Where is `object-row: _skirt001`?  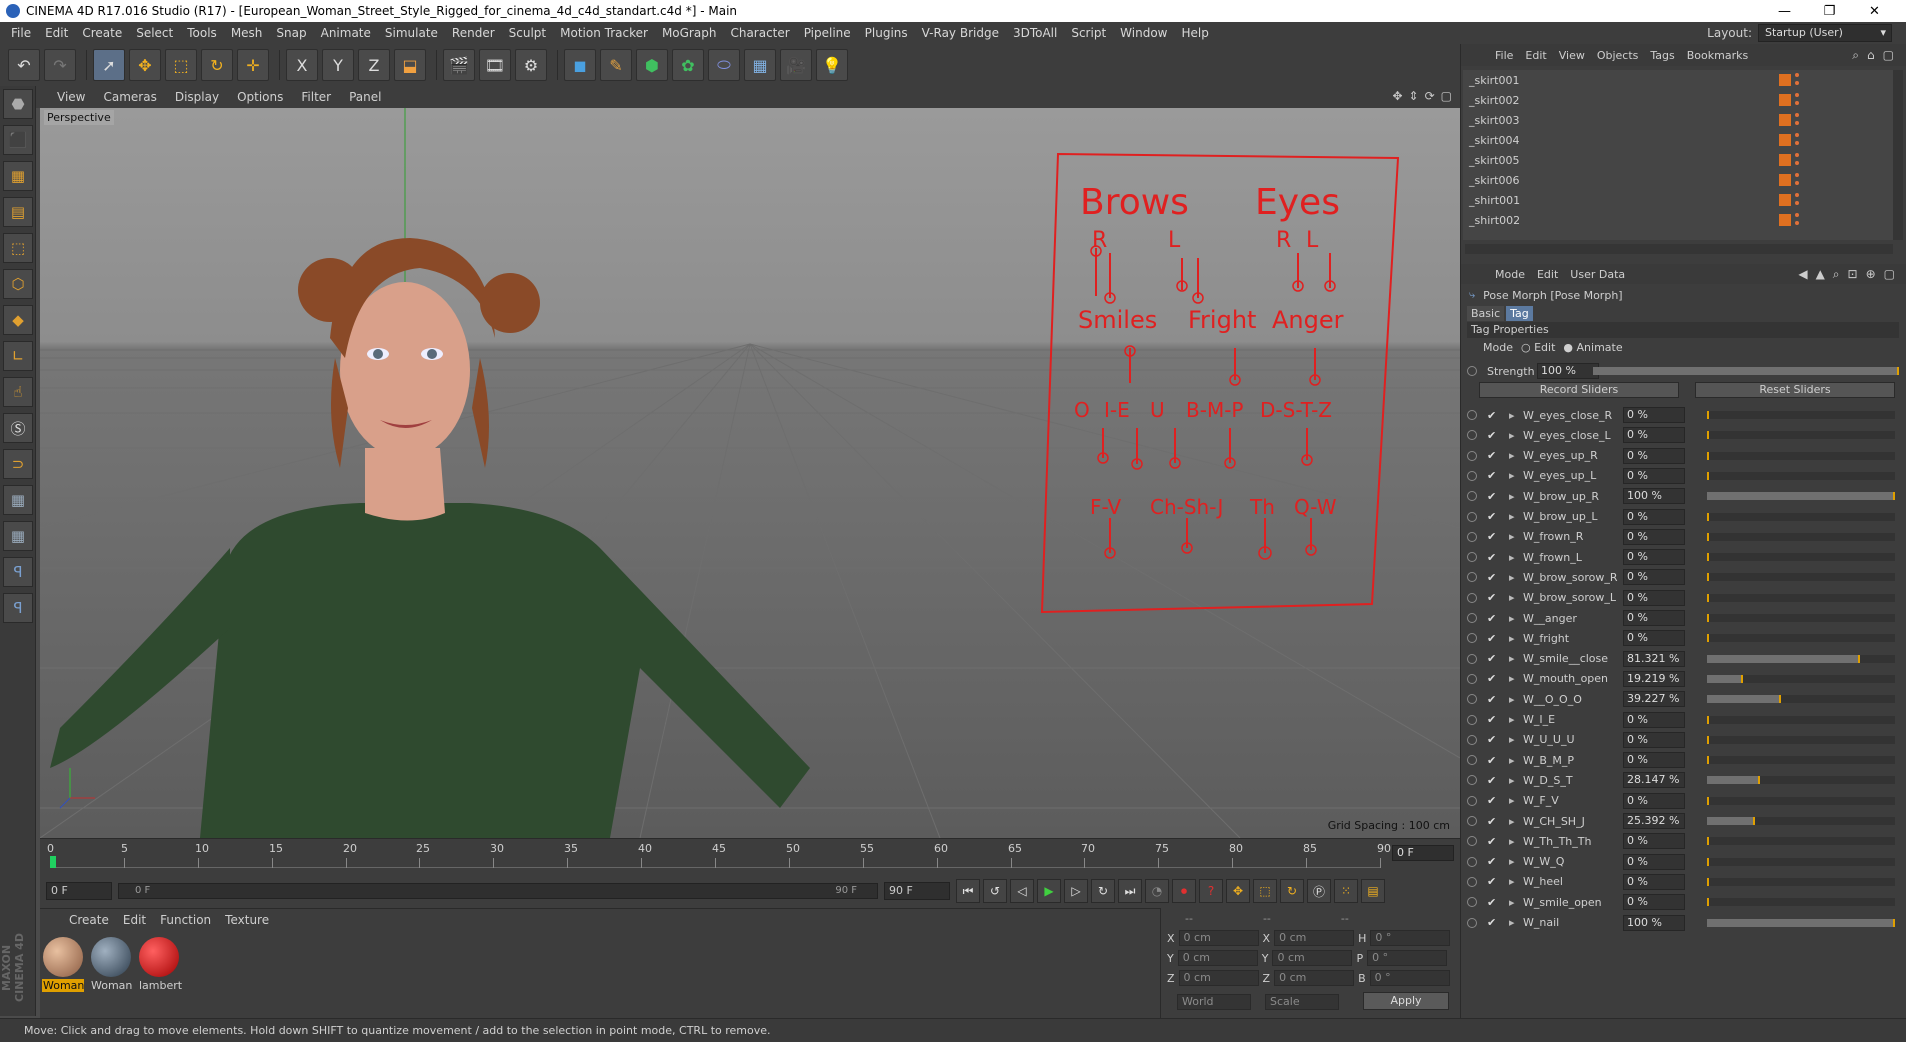 object-row: _skirt001 is located at coordinates (1678, 80).